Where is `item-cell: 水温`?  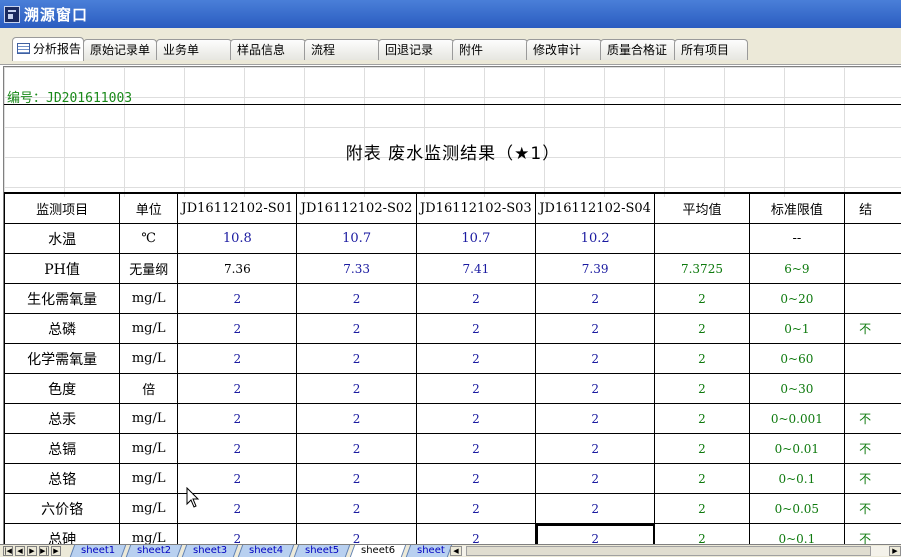 item-cell: 水温 is located at coordinates (62, 239).